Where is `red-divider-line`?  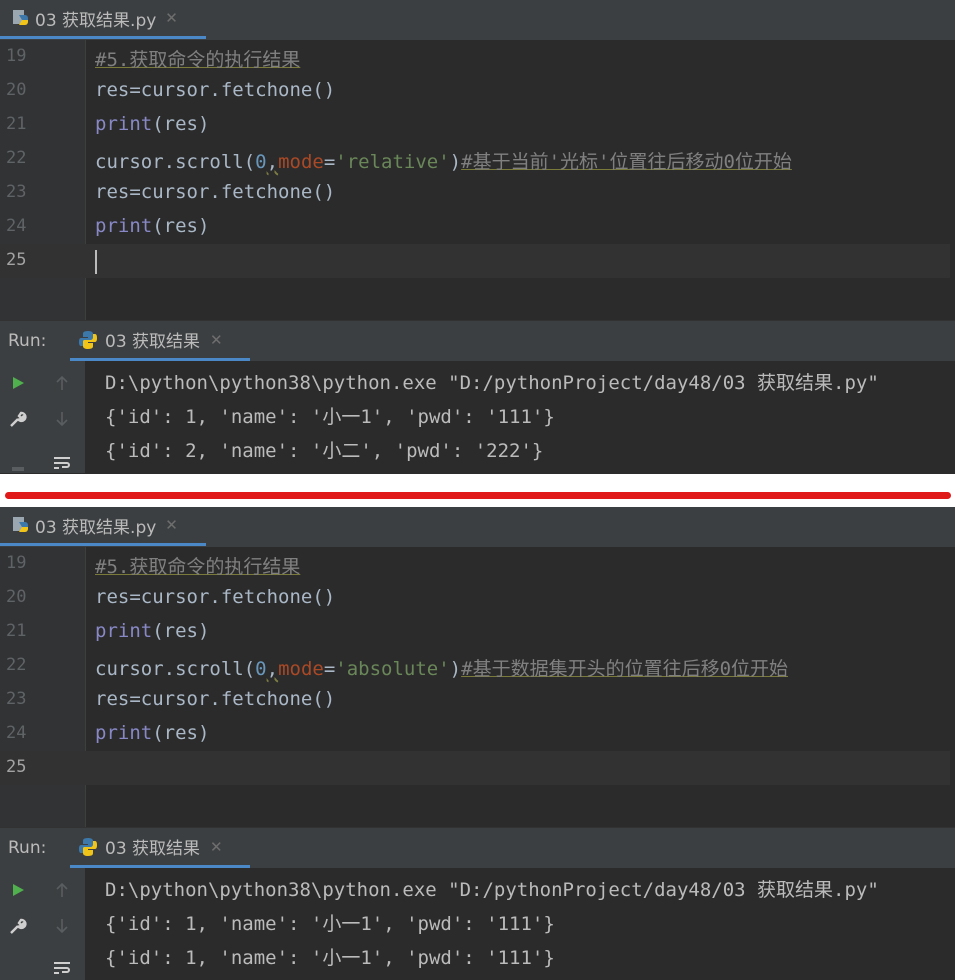
red-divider-line is located at coordinates (478, 495).